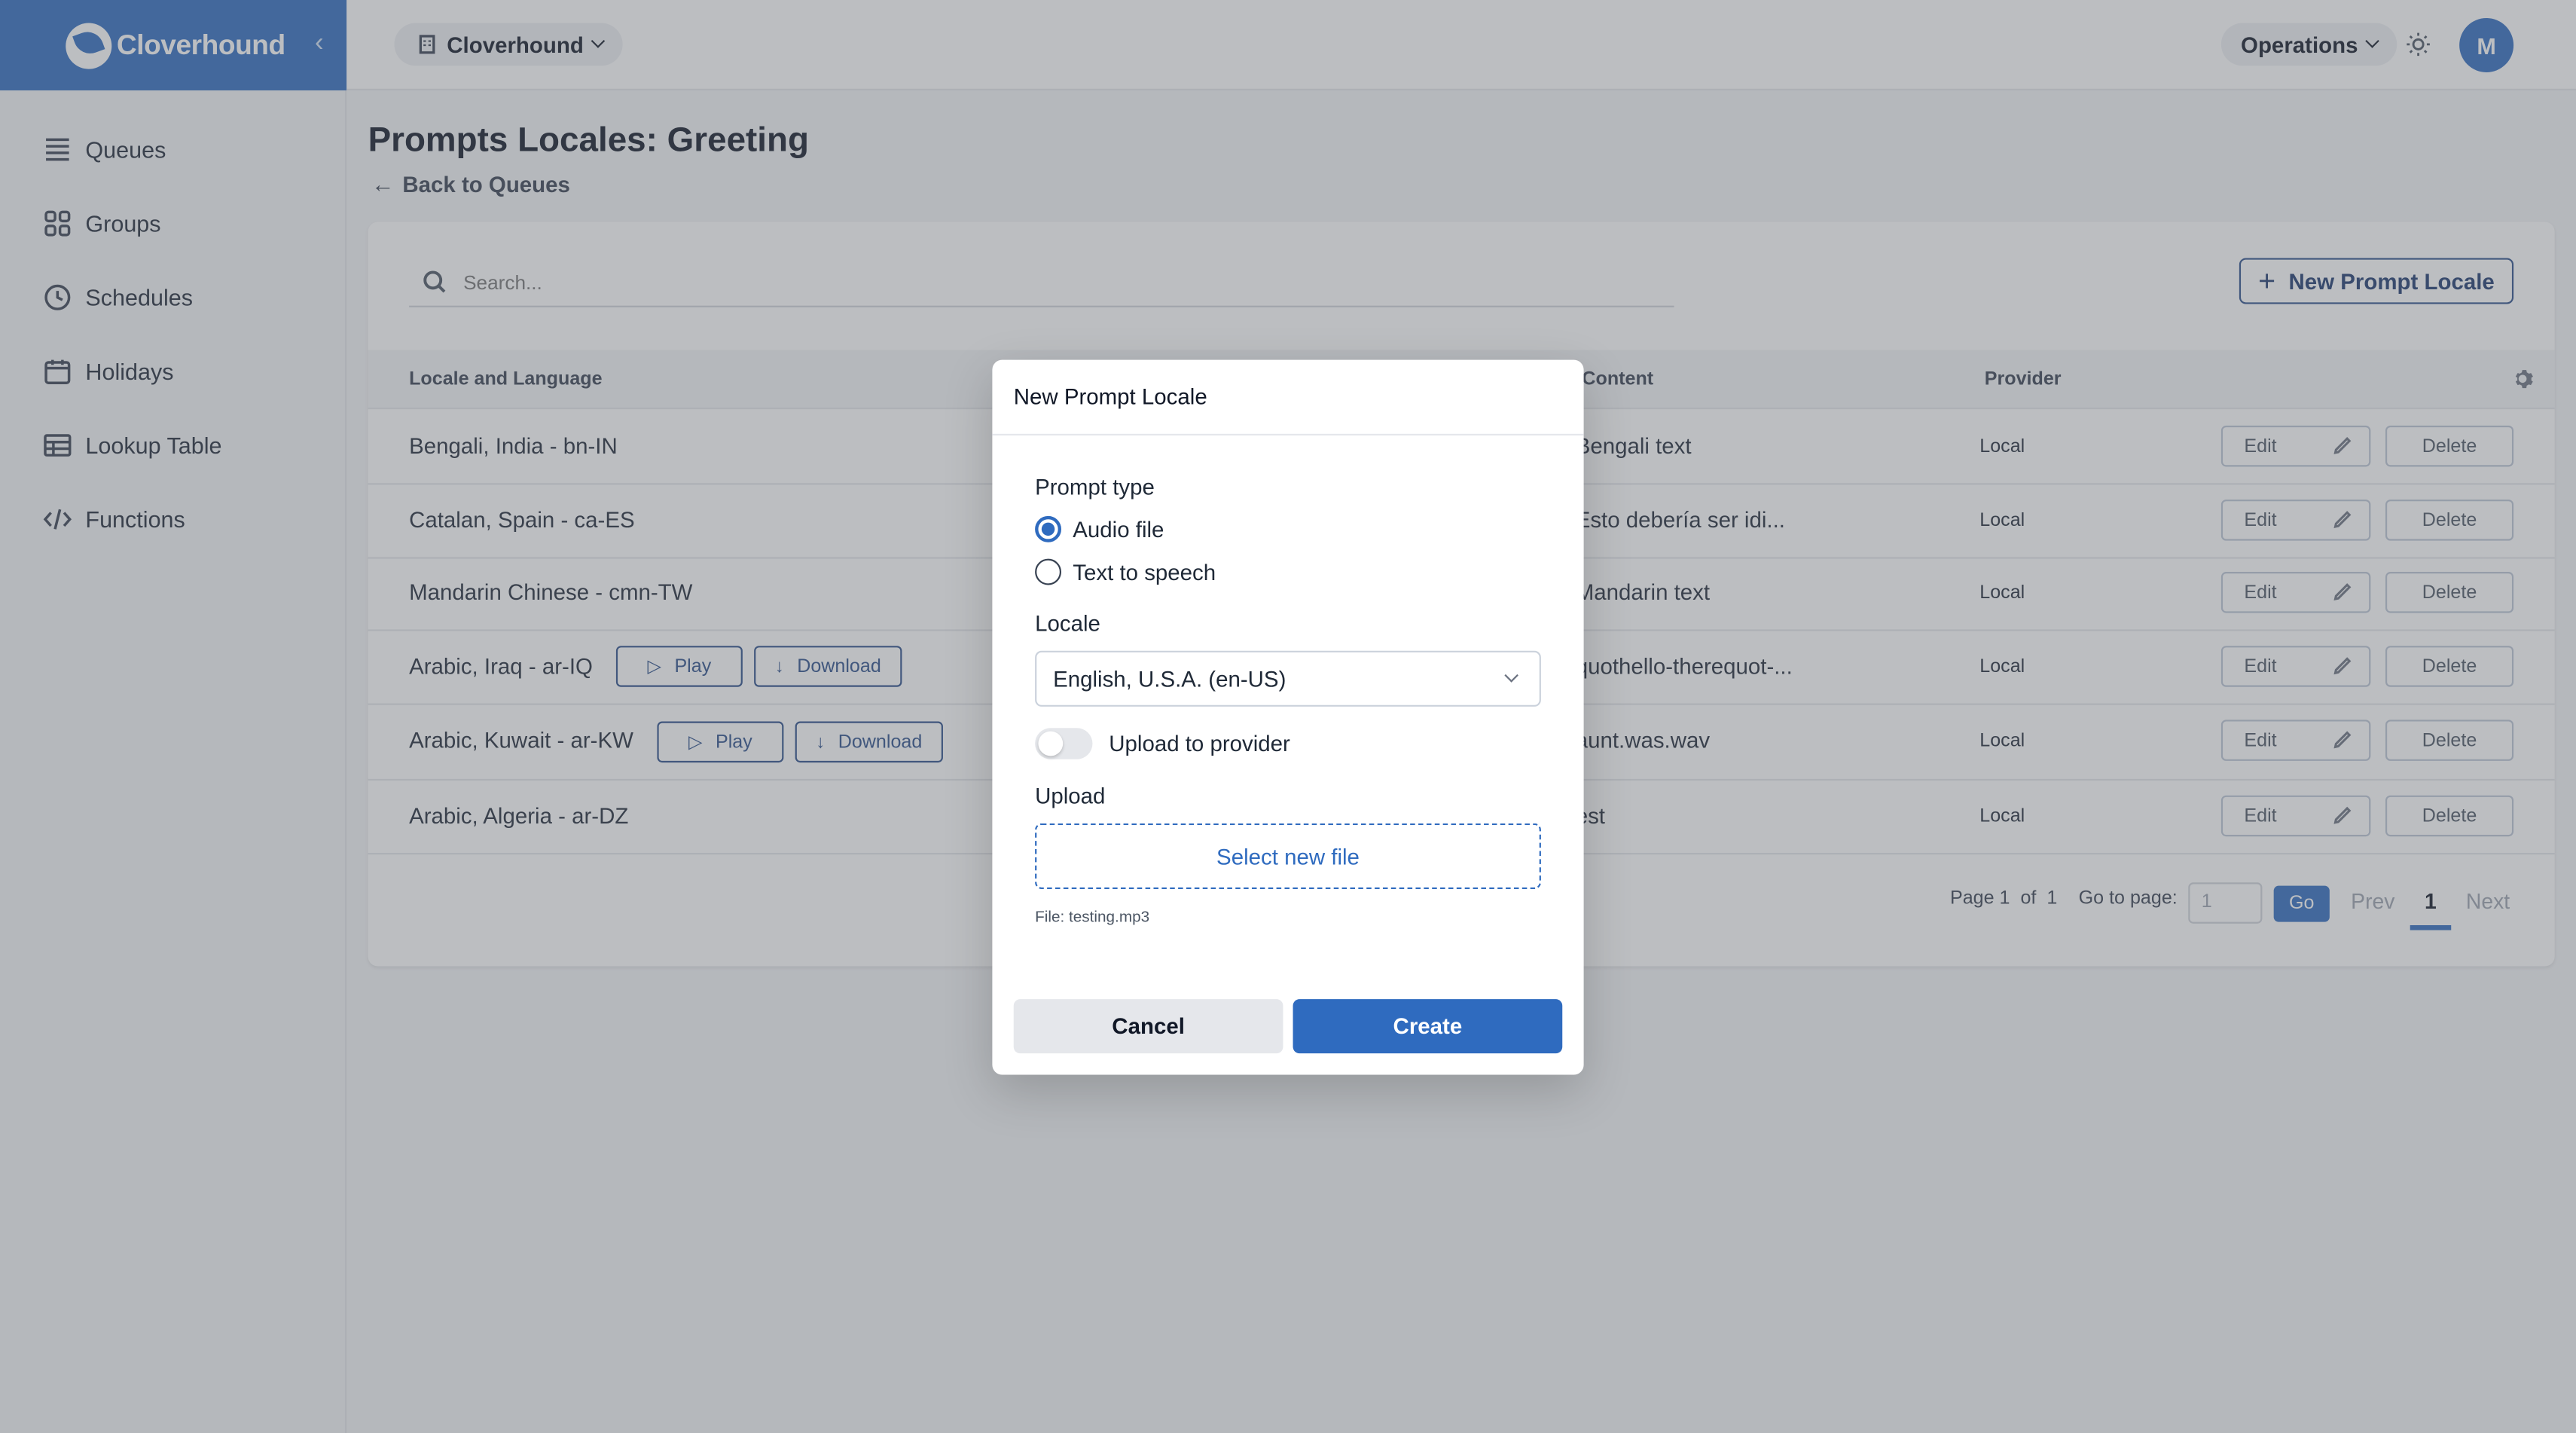 The width and height of the screenshot is (2576, 1433). What do you see at coordinates (1288, 678) in the screenshot?
I see `locale-select: English, U.S.A. (en-US)` at bounding box center [1288, 678].